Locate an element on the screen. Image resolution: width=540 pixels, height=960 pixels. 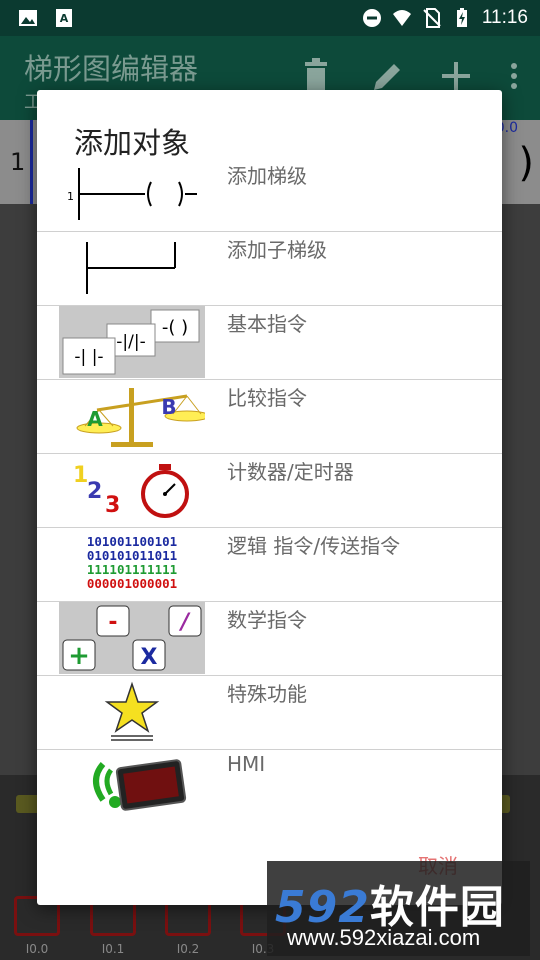
item-label: 基本指令 is located at coordinates (267, 324).